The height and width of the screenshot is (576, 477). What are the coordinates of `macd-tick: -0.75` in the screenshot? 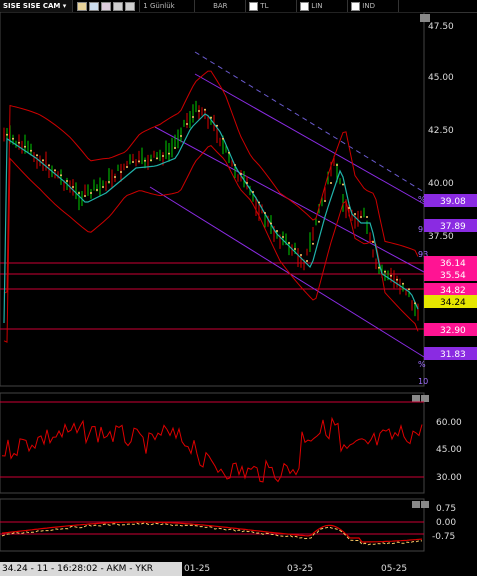 It's located at (443, 537).